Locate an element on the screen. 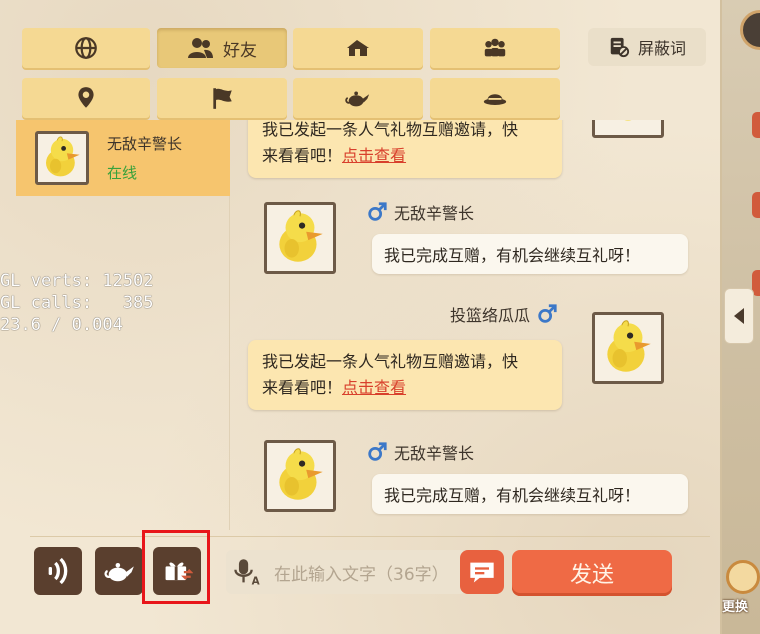 This screenshot has width=760, height=634. tab-world is located at coordinates (86, 48).